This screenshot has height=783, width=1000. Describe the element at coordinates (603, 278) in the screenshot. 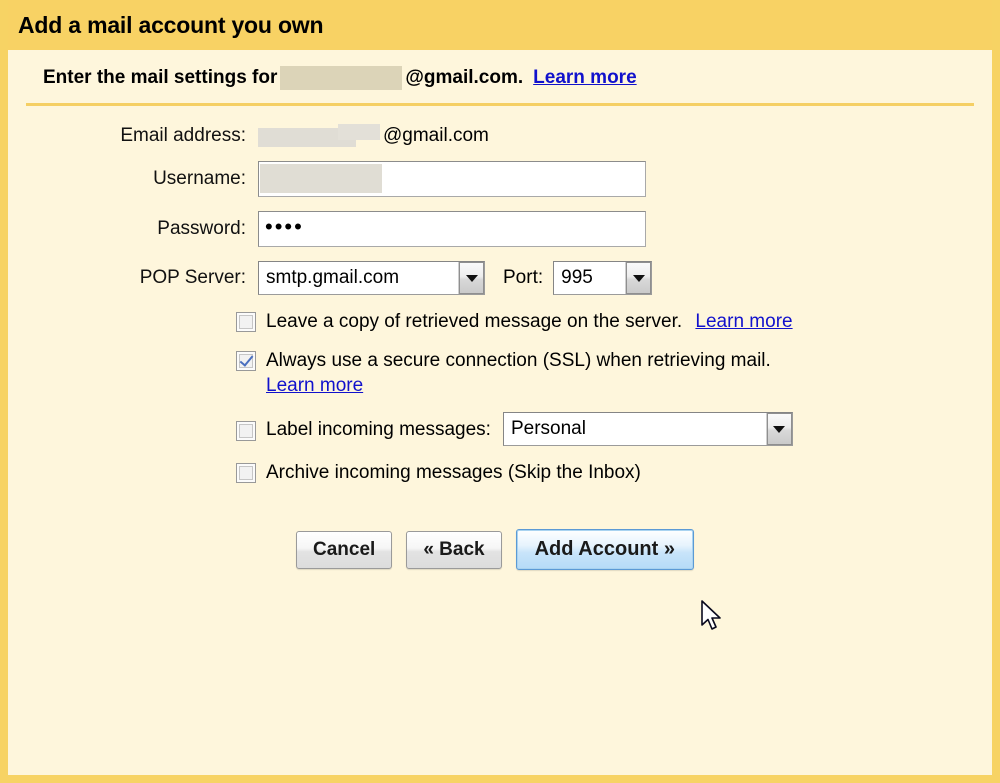

I see `port-select: 995` at that location.